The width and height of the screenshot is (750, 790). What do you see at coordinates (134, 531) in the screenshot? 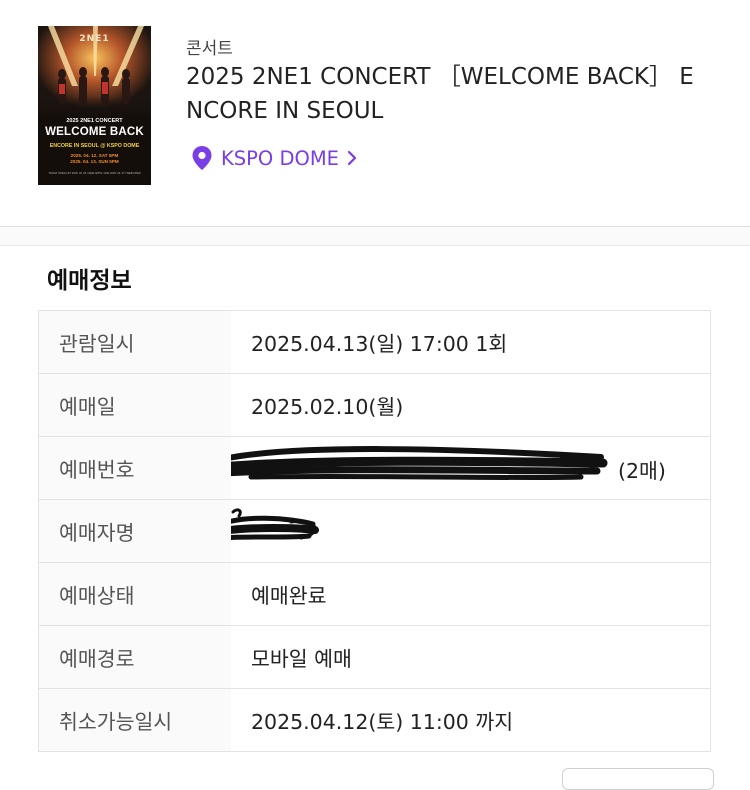
I see `row-label: 예매자명` at bounding box center [134, 531].